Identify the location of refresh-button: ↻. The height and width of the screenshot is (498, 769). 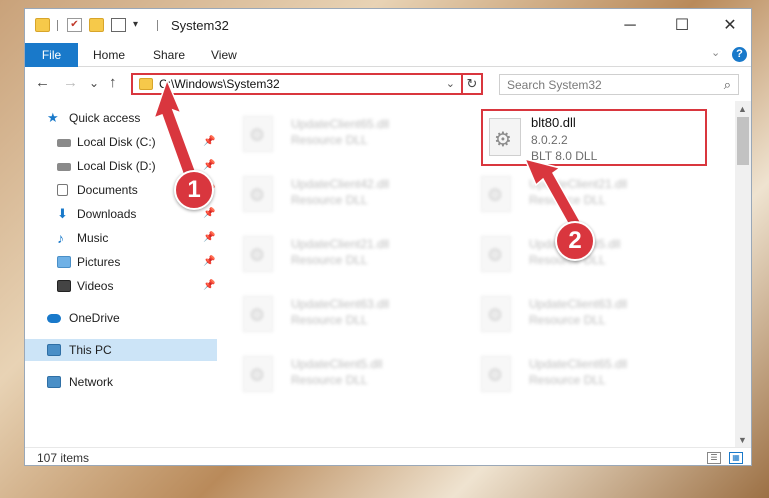
(472, 84).